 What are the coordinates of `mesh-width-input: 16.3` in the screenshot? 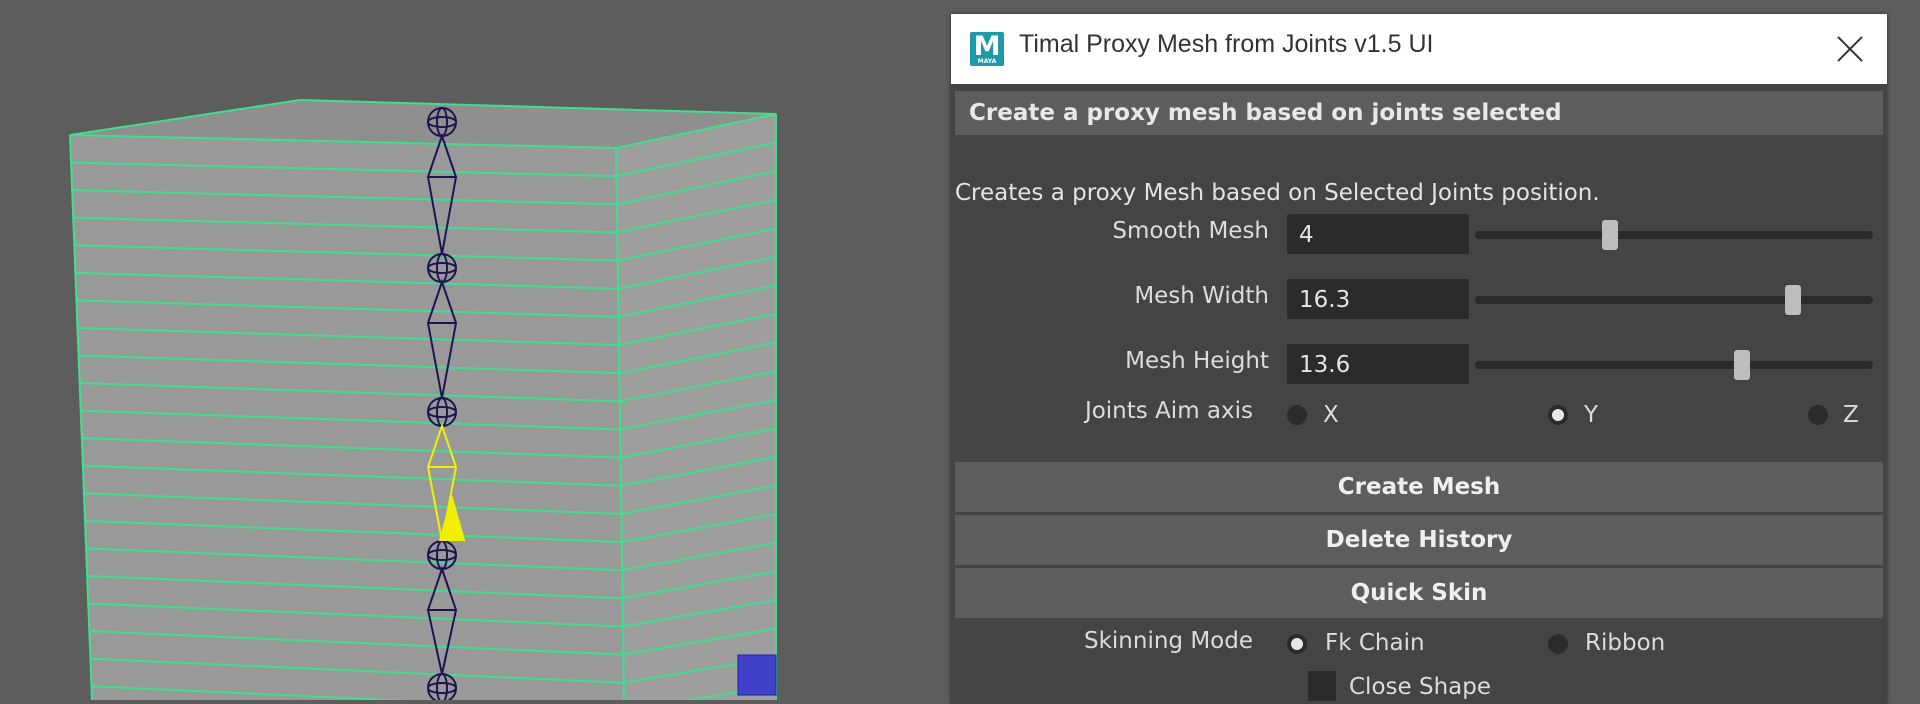 It's located at (1378, 299).